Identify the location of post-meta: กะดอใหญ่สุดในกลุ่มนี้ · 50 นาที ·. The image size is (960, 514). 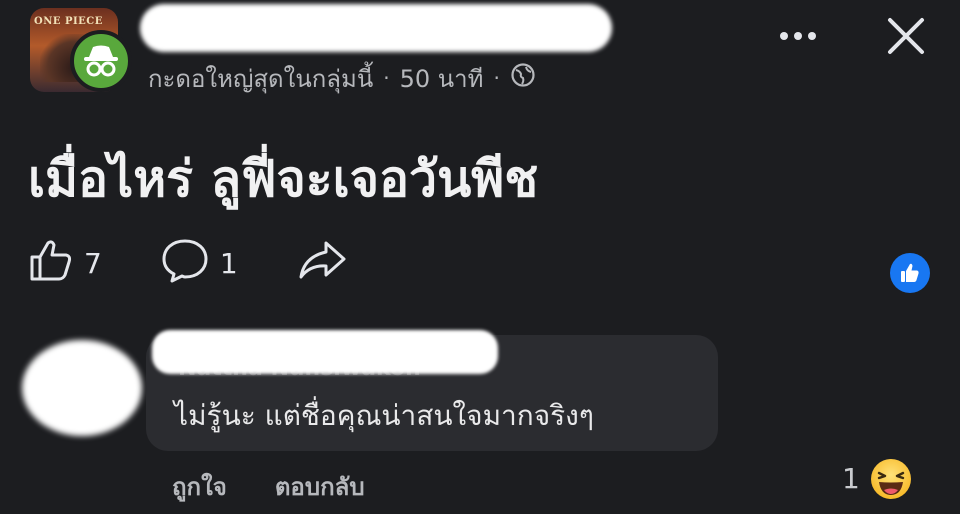
(342, 78).